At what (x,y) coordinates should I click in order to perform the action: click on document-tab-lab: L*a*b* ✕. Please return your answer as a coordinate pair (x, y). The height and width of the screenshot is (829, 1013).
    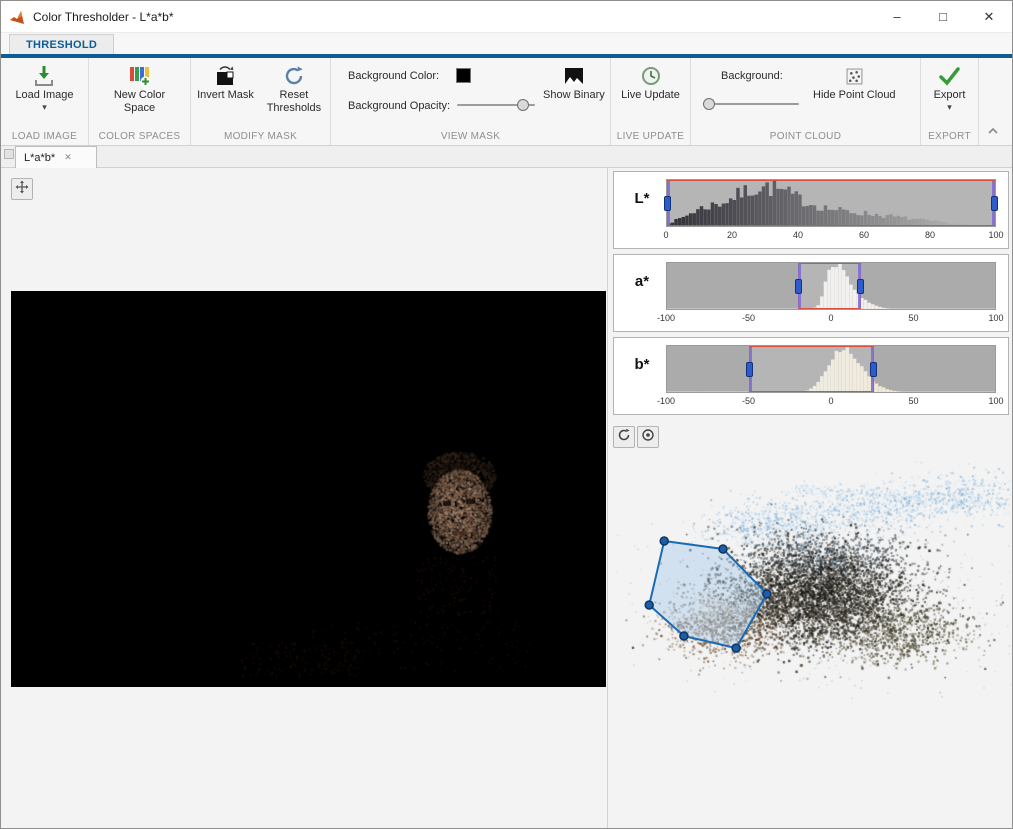
    Looking at the image, I should click on (56, 157).